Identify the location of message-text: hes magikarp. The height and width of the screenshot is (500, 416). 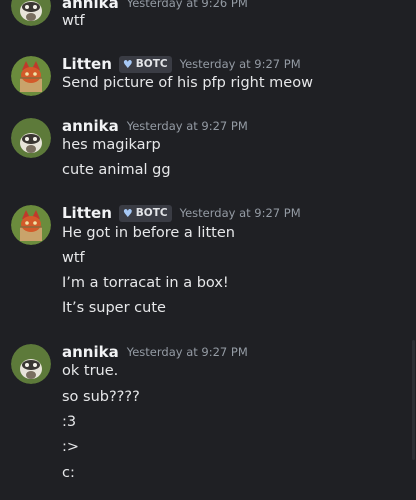
(111, 145).